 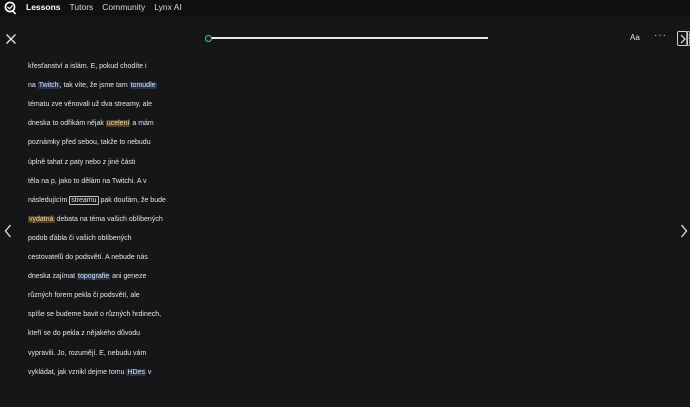 I want to click on known-word-highlight: Twitch, so click(x=48, y=86).